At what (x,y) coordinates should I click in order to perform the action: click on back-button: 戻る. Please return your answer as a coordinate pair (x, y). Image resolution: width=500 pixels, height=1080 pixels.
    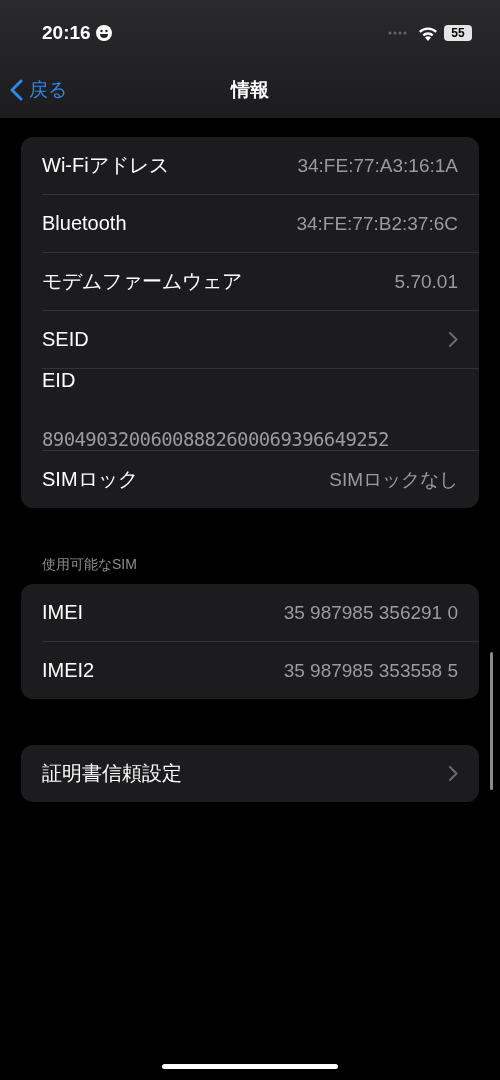
    Looking at the image, I should click on (38, 90).